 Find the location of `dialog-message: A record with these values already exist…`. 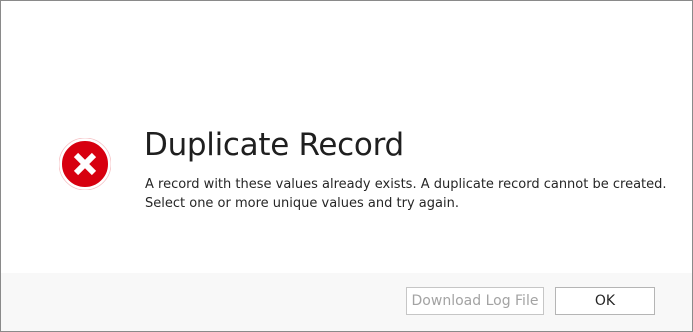

dialog-message: A record with these values already exist… is located at coordinates (406, 194).